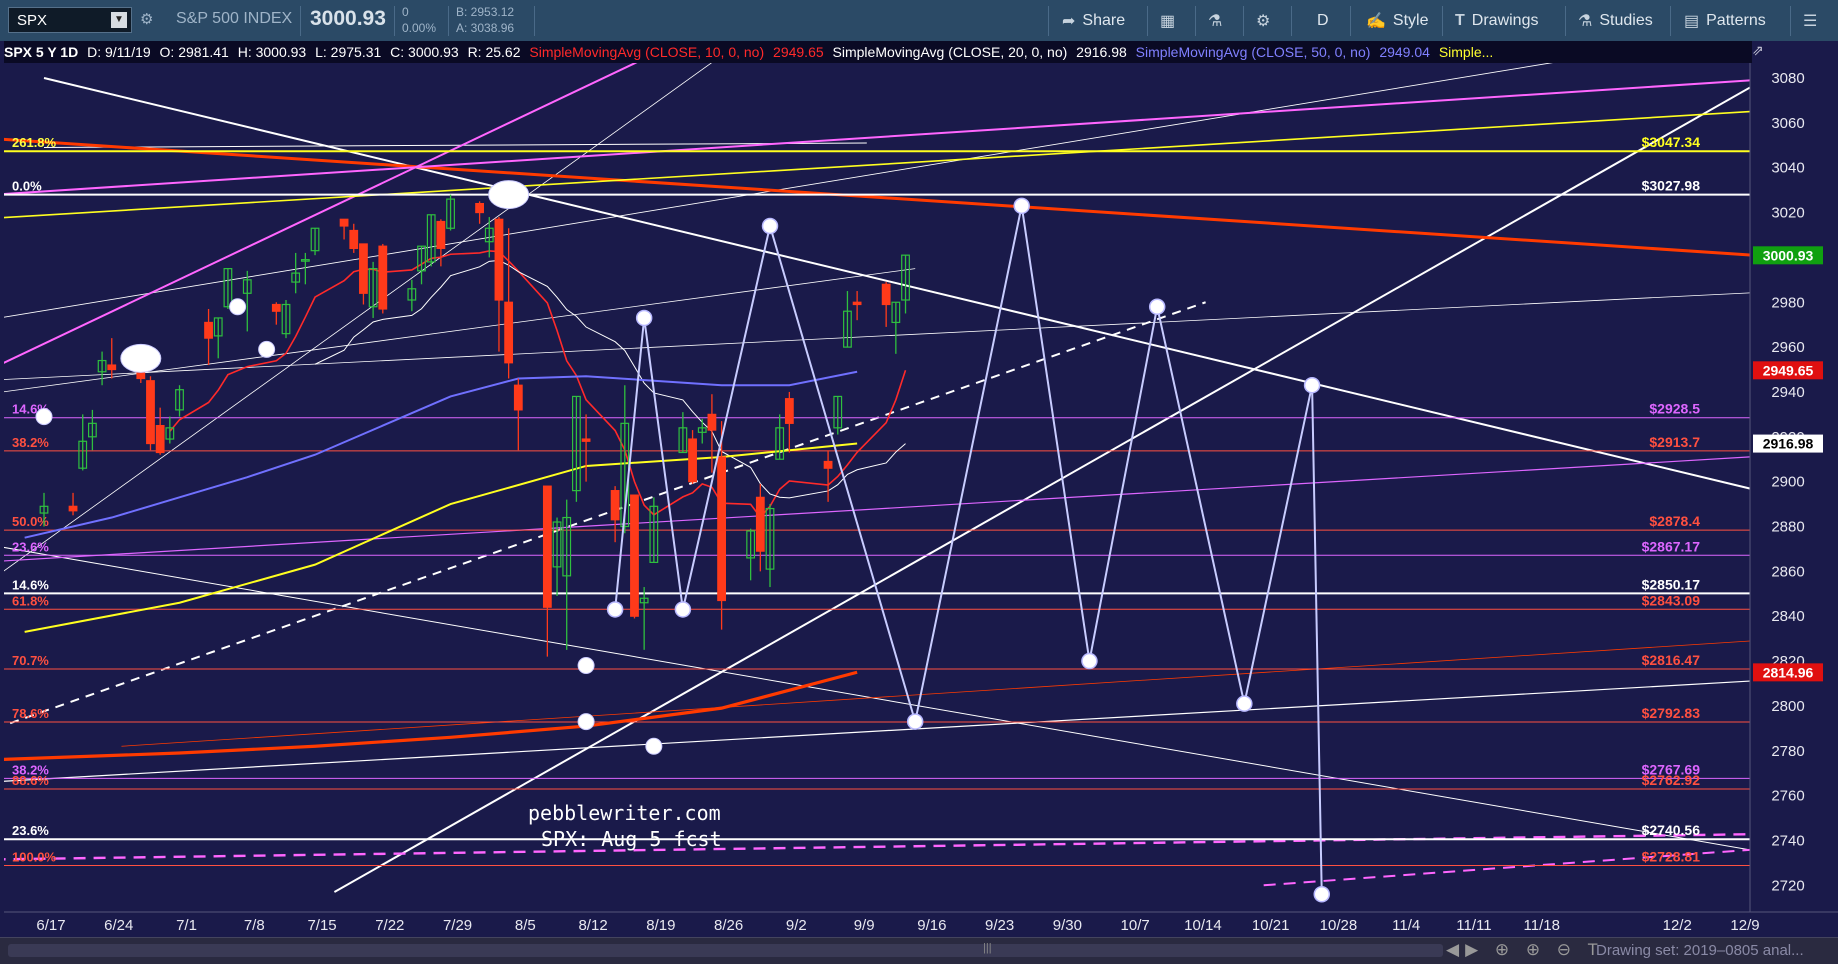 The height and width of the screenshot is (964, 1838). Describe the element at coordinates (1135, 925) in the screenshot. I see `x-tick-label: 10/7` at that location.